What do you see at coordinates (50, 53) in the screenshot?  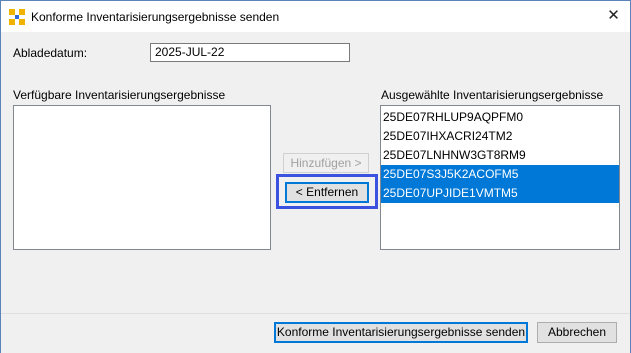 I see `date-label: Abladedatum:` at bounding box center [50, 53].